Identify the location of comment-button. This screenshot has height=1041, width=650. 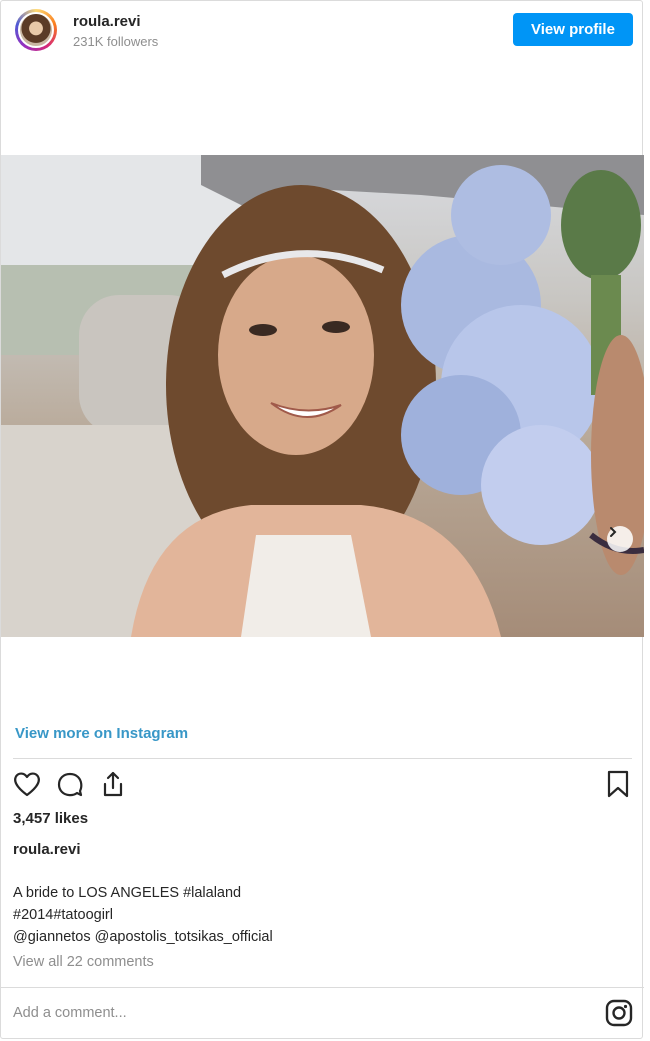
(70, 784).